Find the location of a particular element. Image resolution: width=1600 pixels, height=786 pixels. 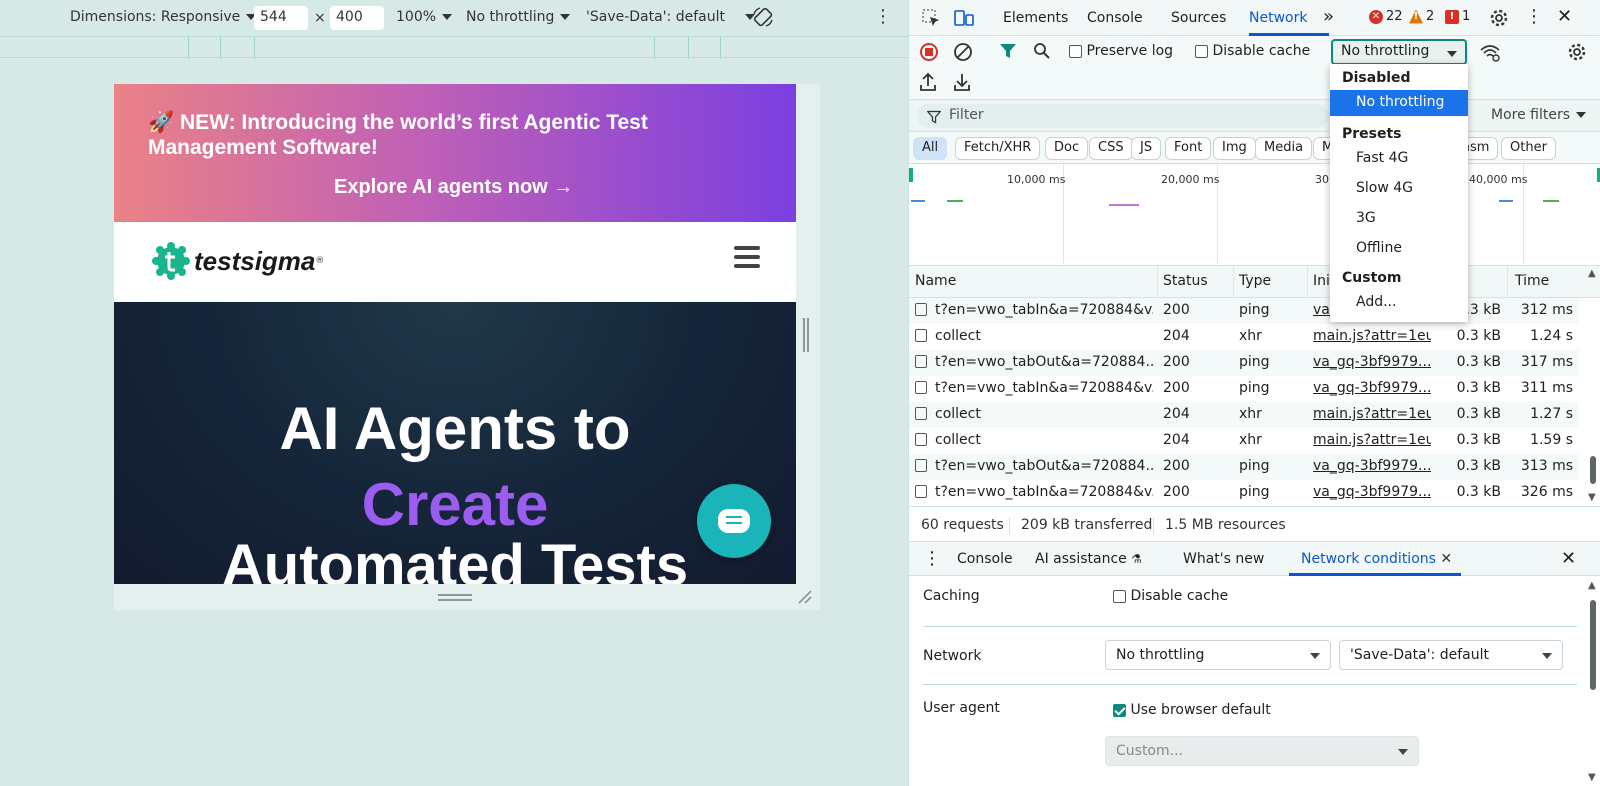

option-no-throttling: No throttling is located at coordinates (1399, 103).